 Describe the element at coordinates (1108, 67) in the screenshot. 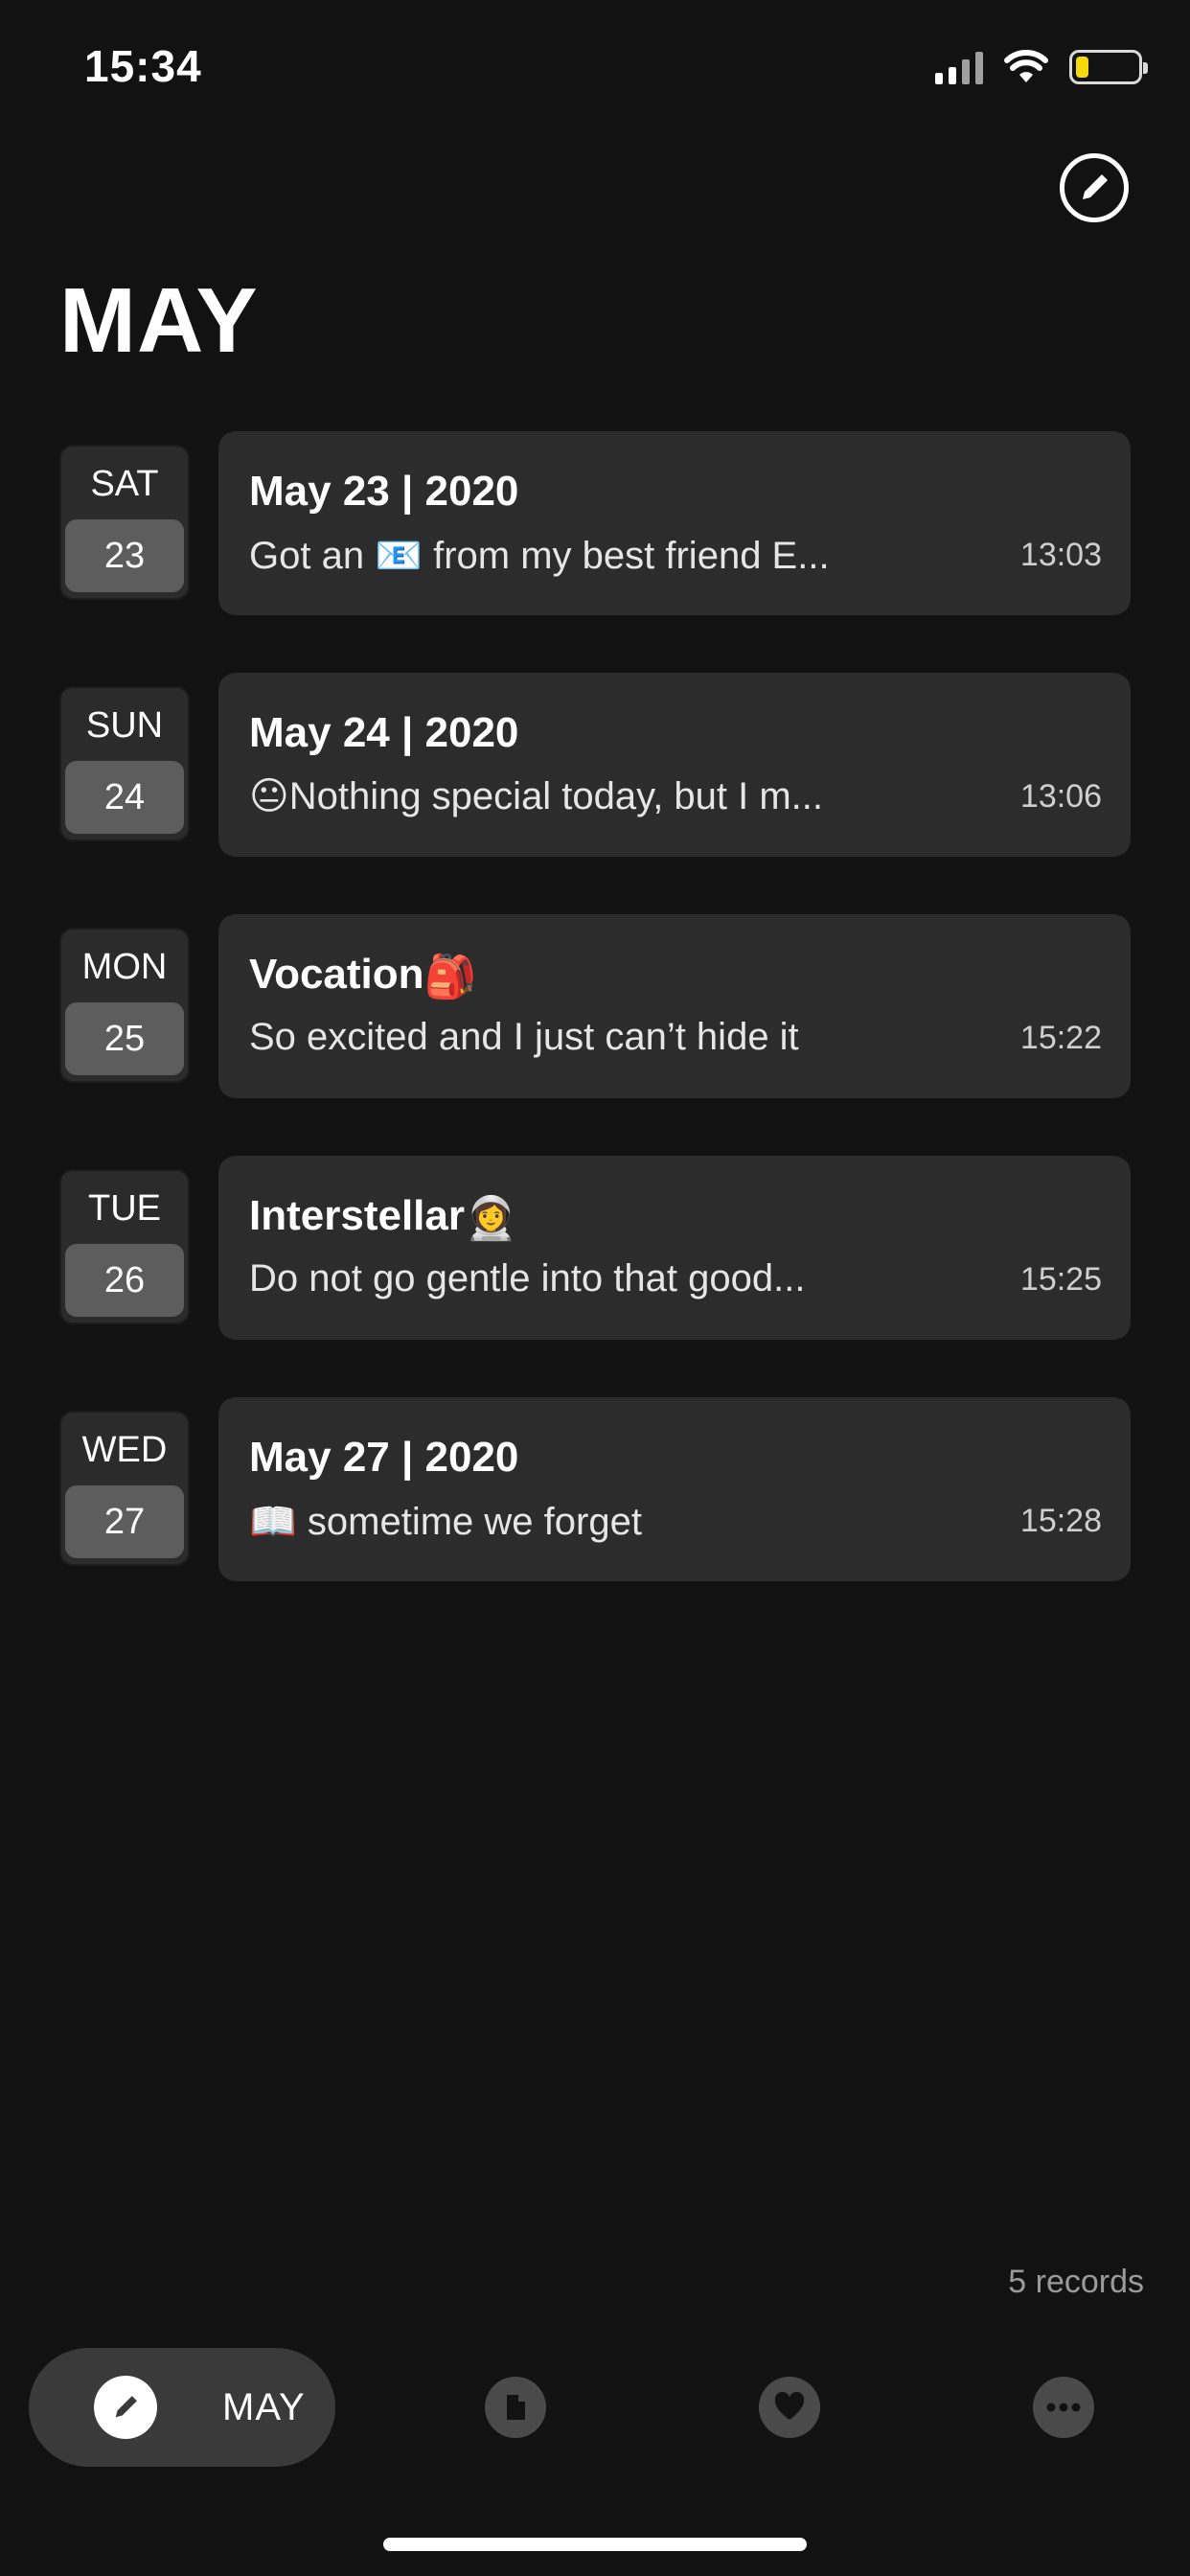

I see `battery-icon` at that location.